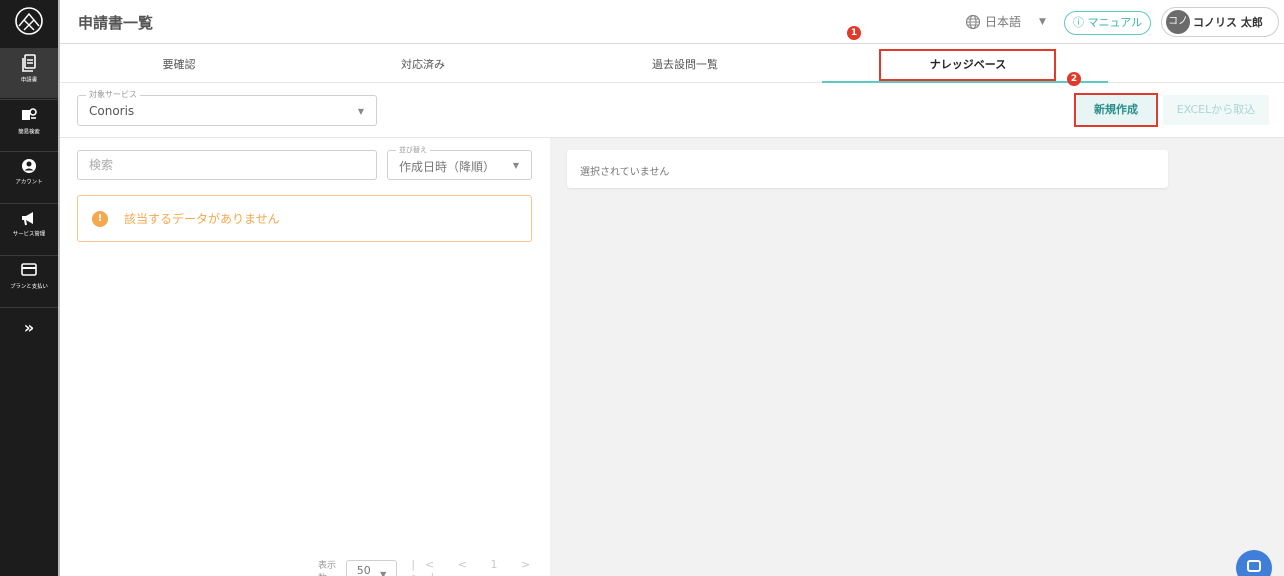 This screenshot has width=1284, height=576. What do you see at coordinates (29, 80) in the screenshot?
I see `sidebar-item-label: 申請書` at bounding box center [29, 80].